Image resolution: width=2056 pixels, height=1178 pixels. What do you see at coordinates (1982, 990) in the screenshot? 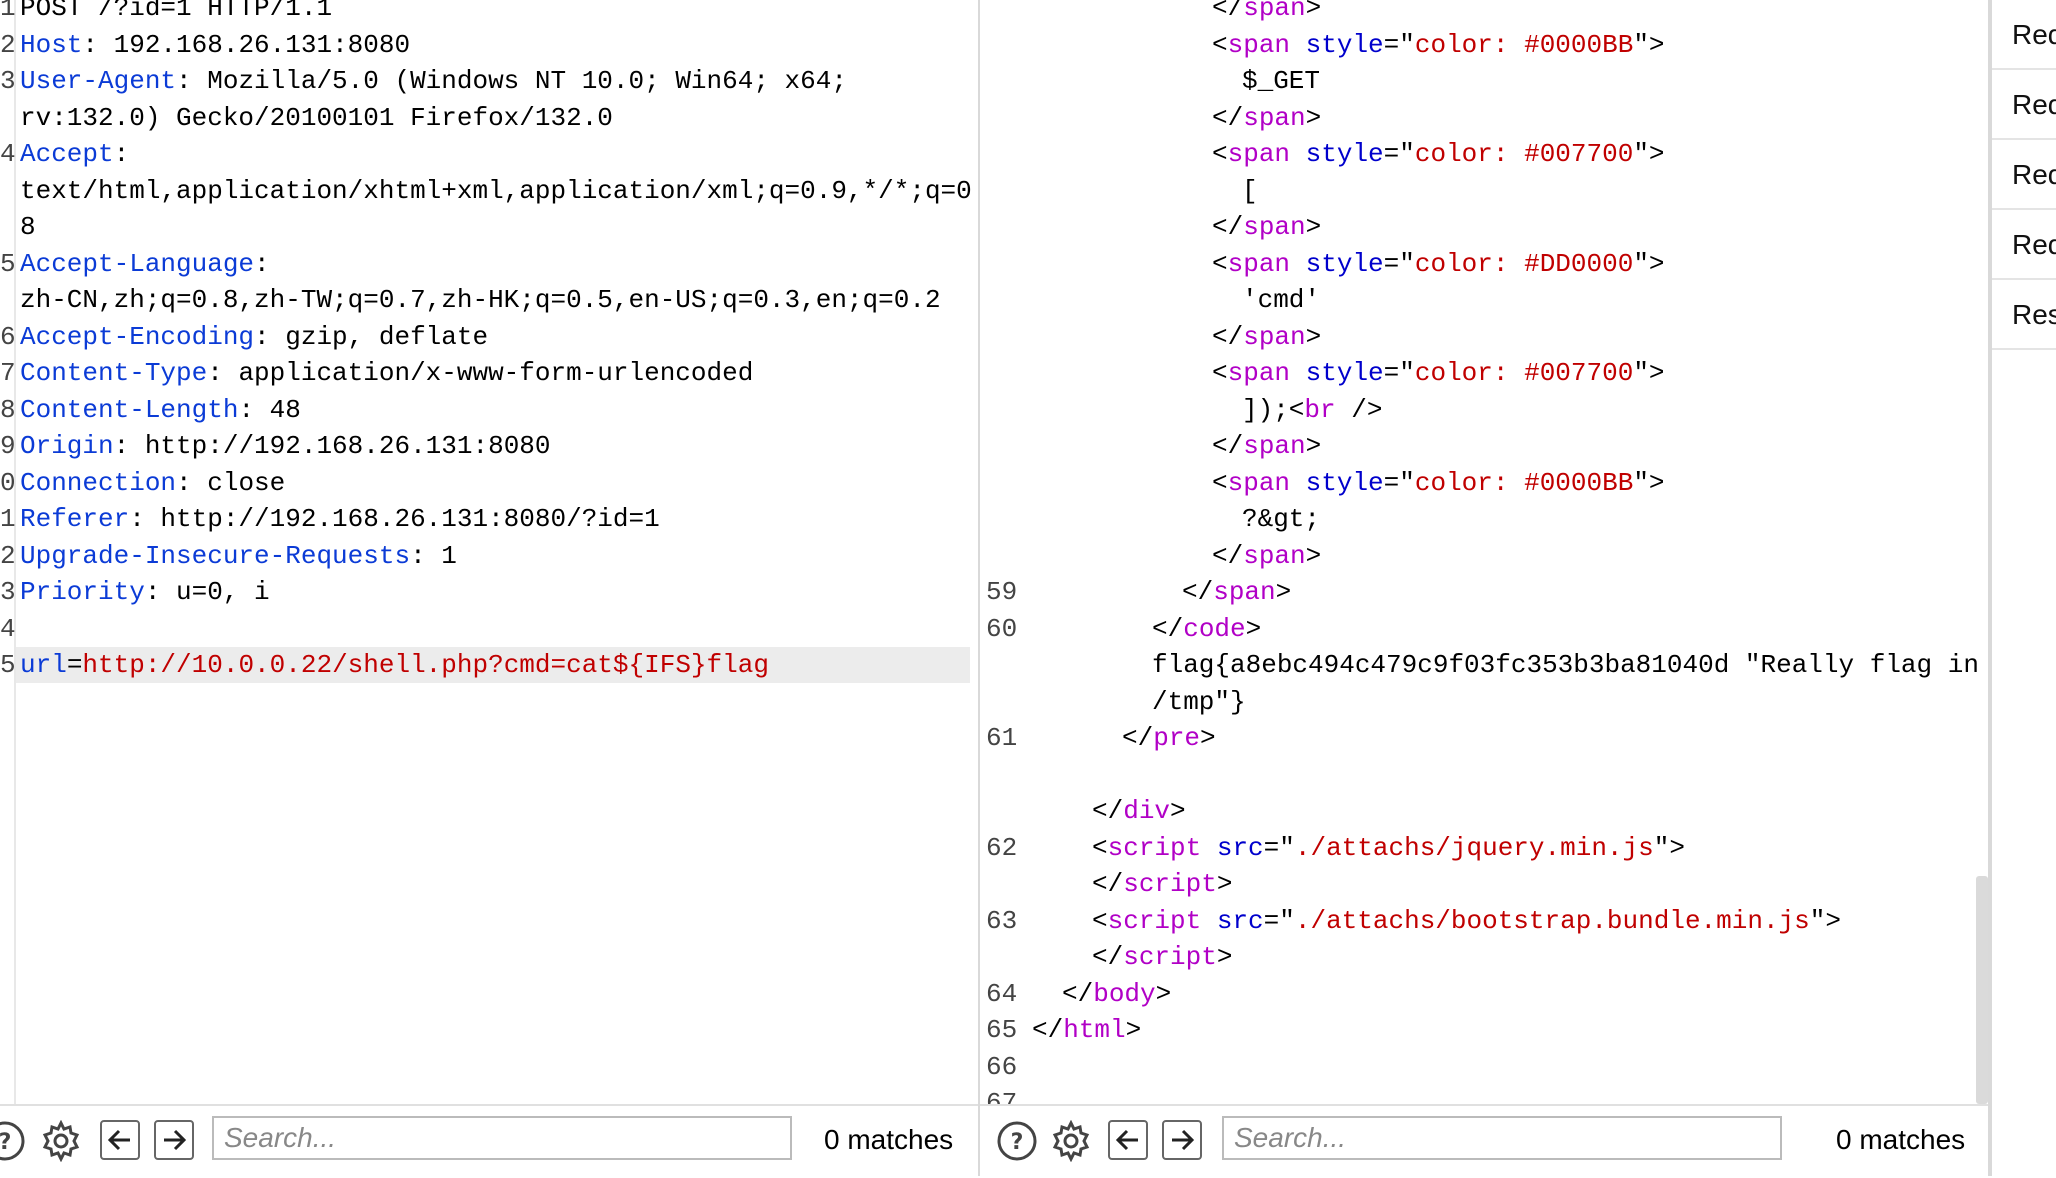
I see `response-scrollbar-thumb` at bounding box center [1982, 990].